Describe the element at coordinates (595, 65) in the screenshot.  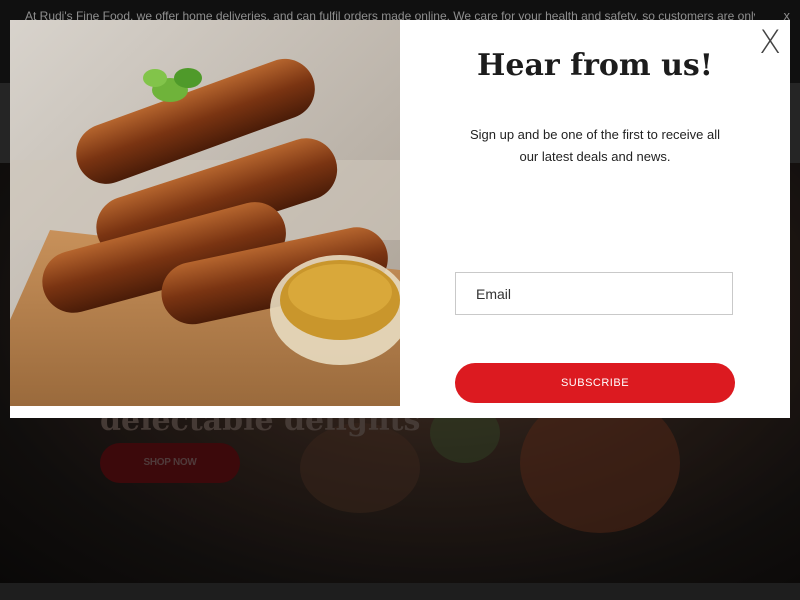
I see `modal-title: Hear from us!` at that location.